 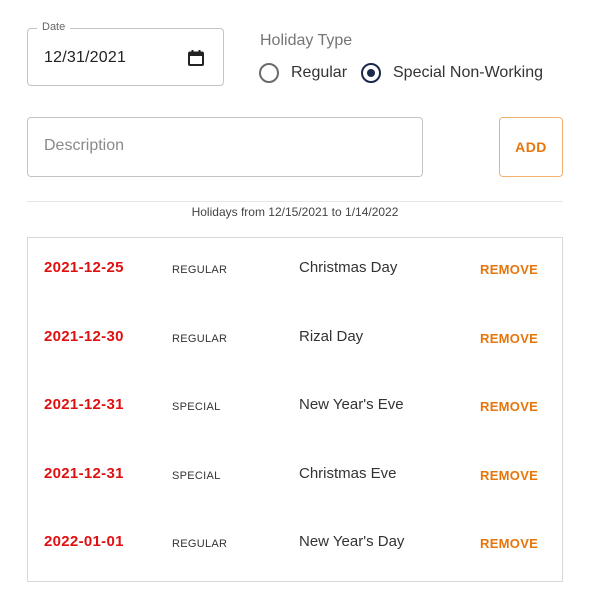 I want to click on holiday-name: Christmas Eve, so click(x=348, y=473).